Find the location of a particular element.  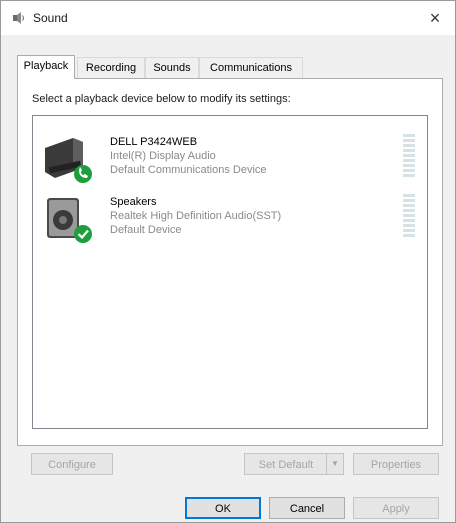

tab-communications: Communications is located at coordinates (251, 67).